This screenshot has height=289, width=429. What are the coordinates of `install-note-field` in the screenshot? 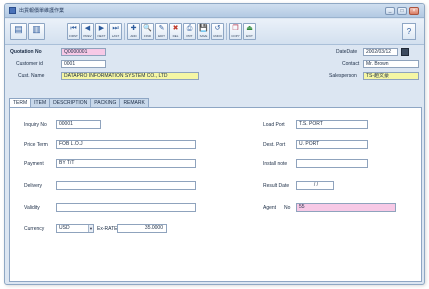 It's located at (332, 163).